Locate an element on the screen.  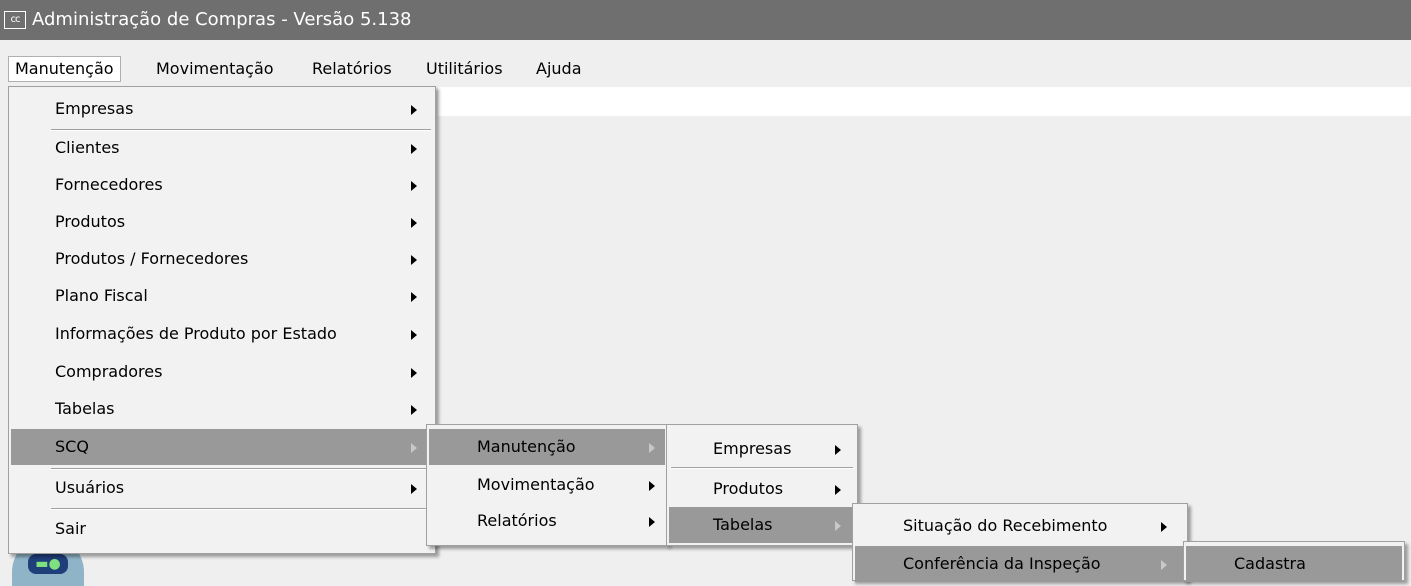
menu-item-situacao-recebimento: Situação do Recebimento is located at coordinates (1020, 526).